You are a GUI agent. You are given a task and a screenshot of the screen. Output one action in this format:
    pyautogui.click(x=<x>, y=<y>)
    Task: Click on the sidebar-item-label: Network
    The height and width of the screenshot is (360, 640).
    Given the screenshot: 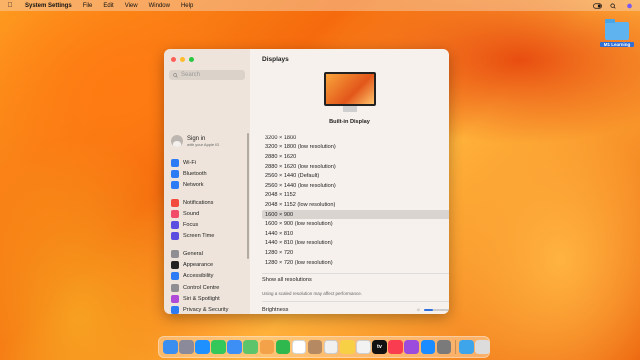 What is the action you would take?
    pyautogui.click(x=193, y=185)
    